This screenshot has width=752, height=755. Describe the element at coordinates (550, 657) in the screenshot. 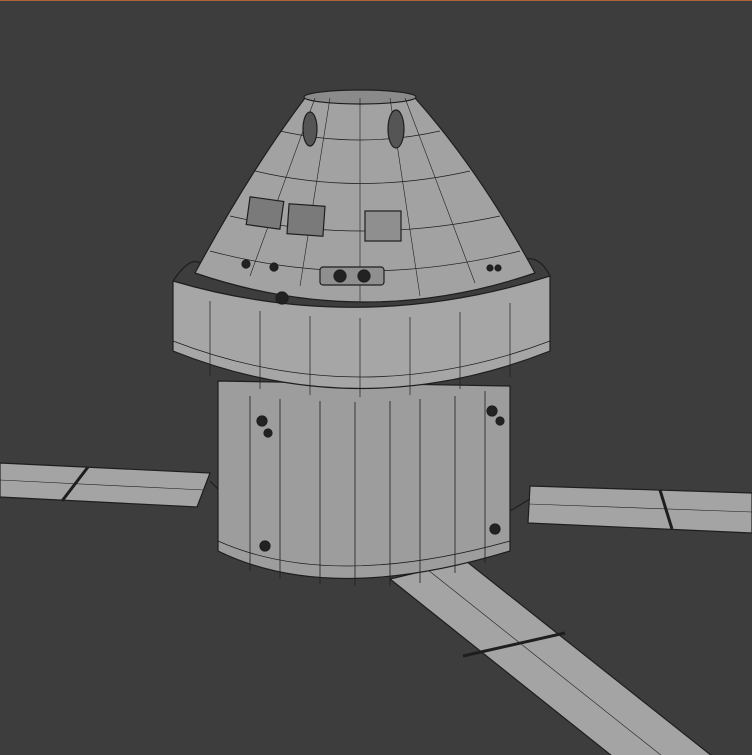

I see `solar-panel-bottom` at that location.